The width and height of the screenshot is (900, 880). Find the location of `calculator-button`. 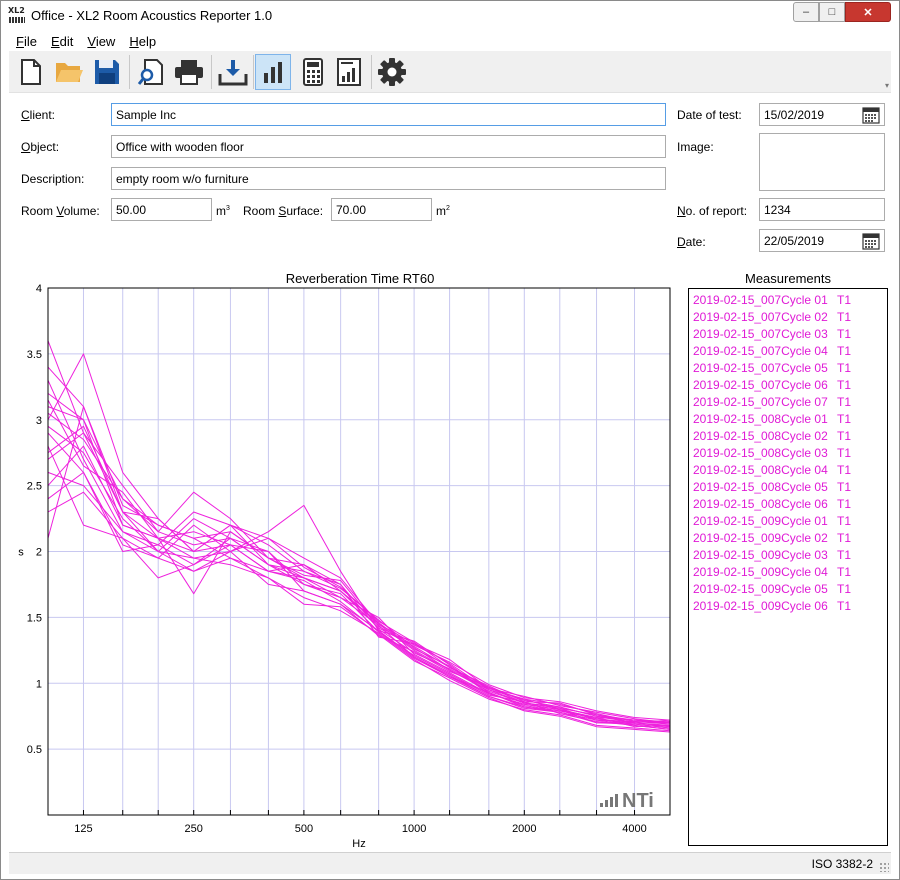

calculator-button is located at coordinates (313, 72).